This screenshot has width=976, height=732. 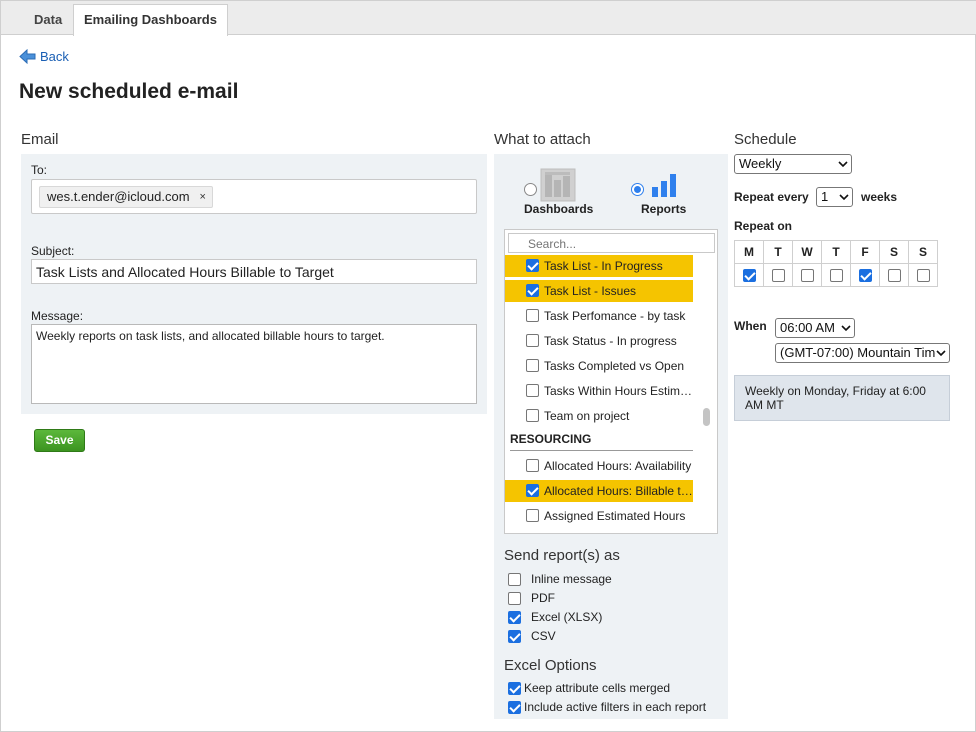 What do you see at coordinates (601, 440) in the screenshot?
I see `group-header-resourcing: RESOURCING` at bounding box center [601, 440].